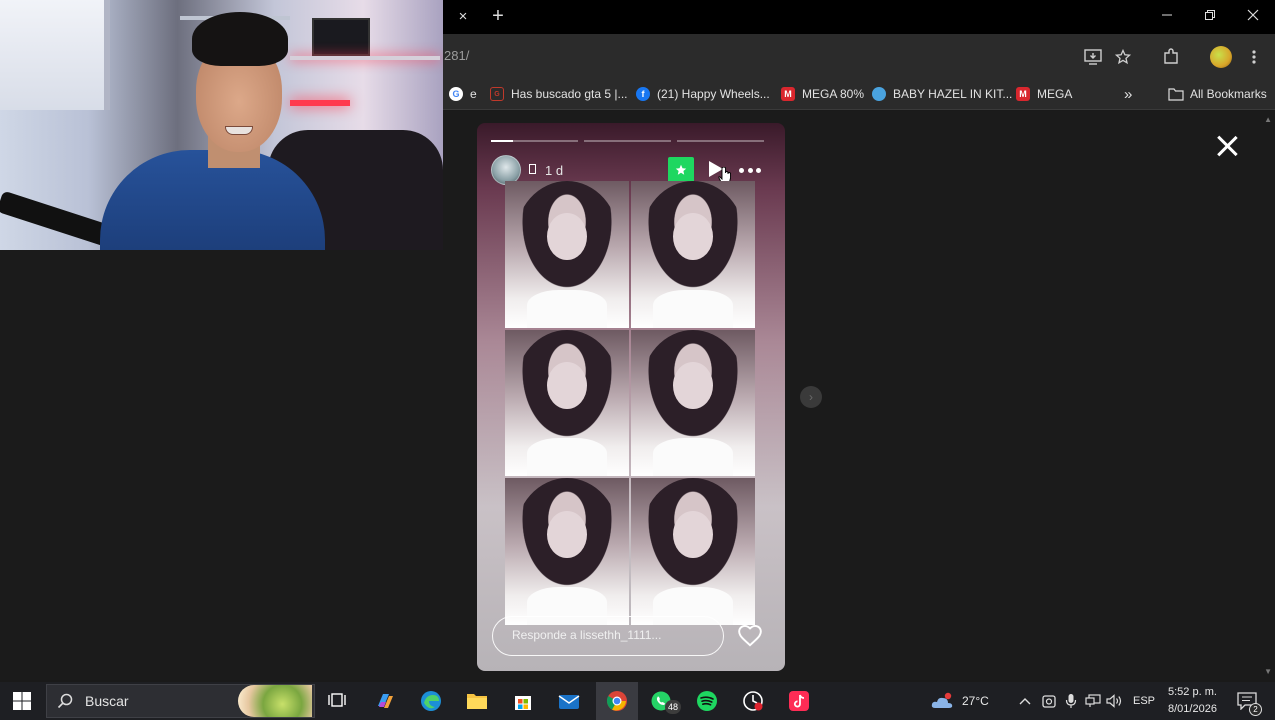 Image resolution: width=1275 pixels, height=720 pixels. What do you see at coordinates (1055, 94) in the screenshot?
I see `bookmark-label: MEGA` at bounding box center [1055, 94].